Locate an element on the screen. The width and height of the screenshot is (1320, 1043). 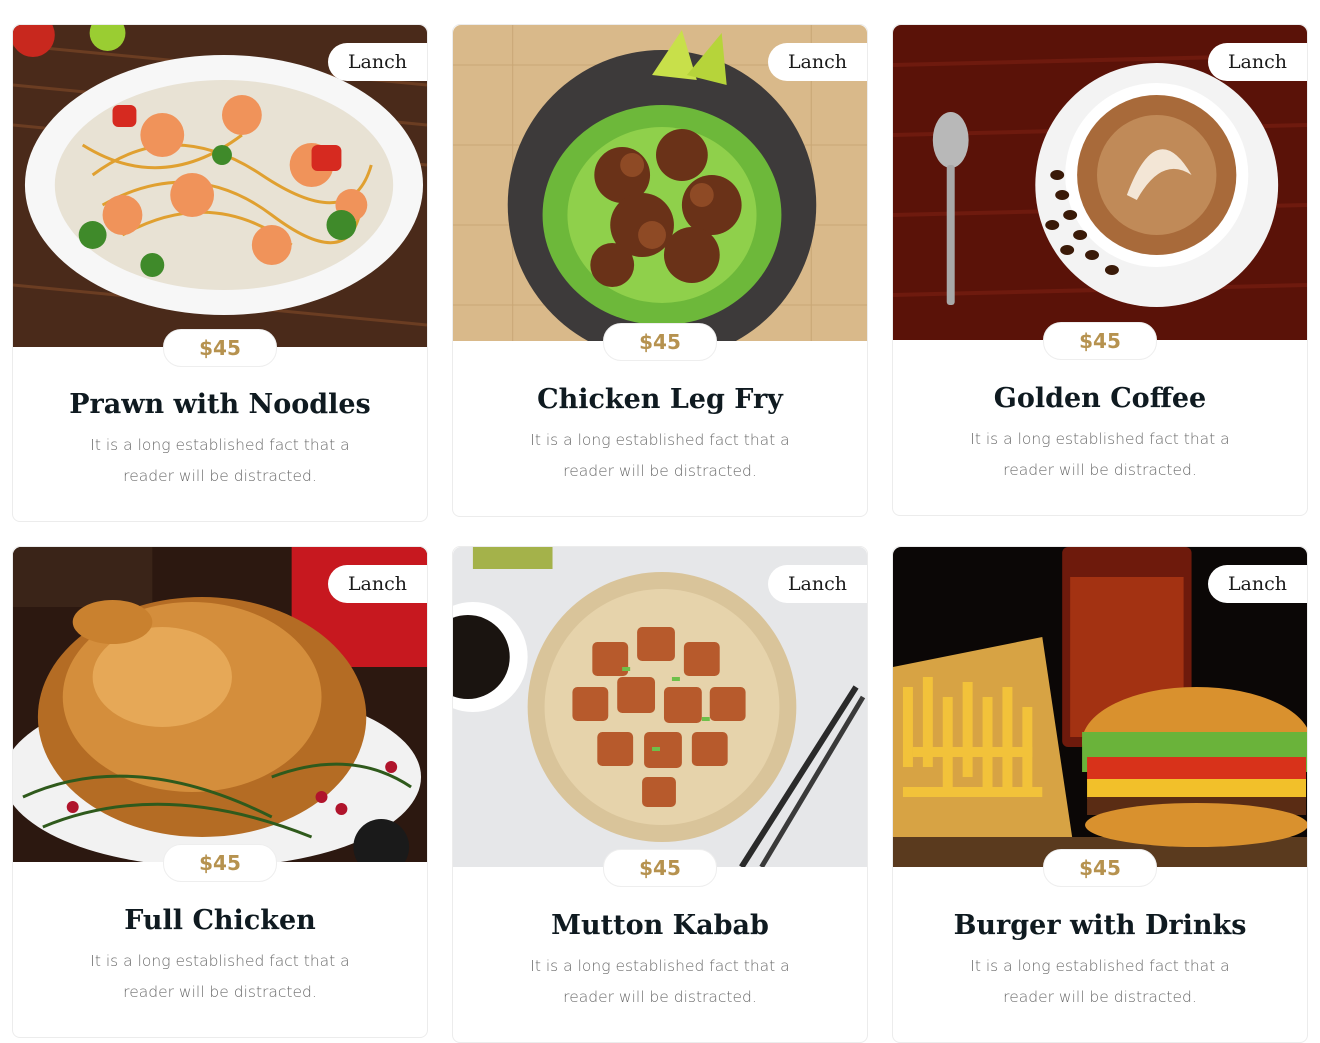
food-image-golden-coffee: Lanch is located at coordinates (1100, 182).